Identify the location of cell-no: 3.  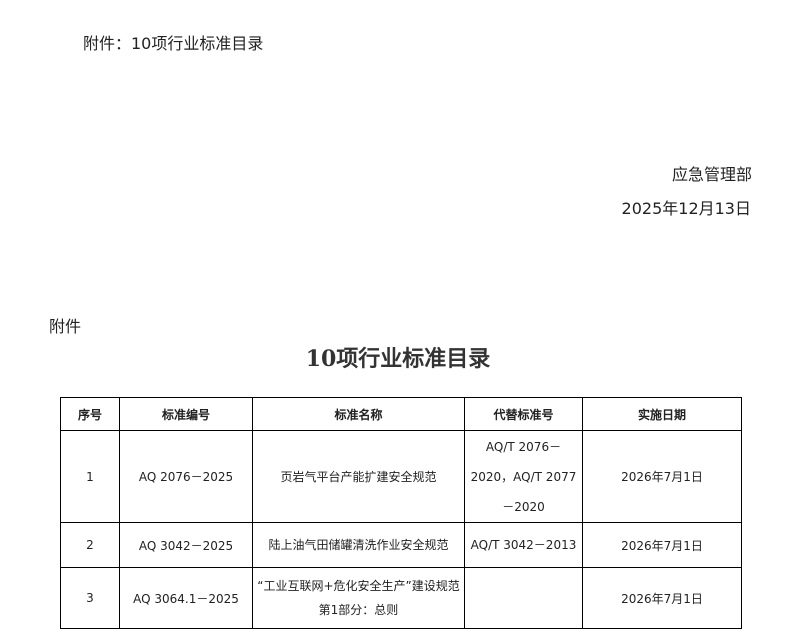
(90, 598).